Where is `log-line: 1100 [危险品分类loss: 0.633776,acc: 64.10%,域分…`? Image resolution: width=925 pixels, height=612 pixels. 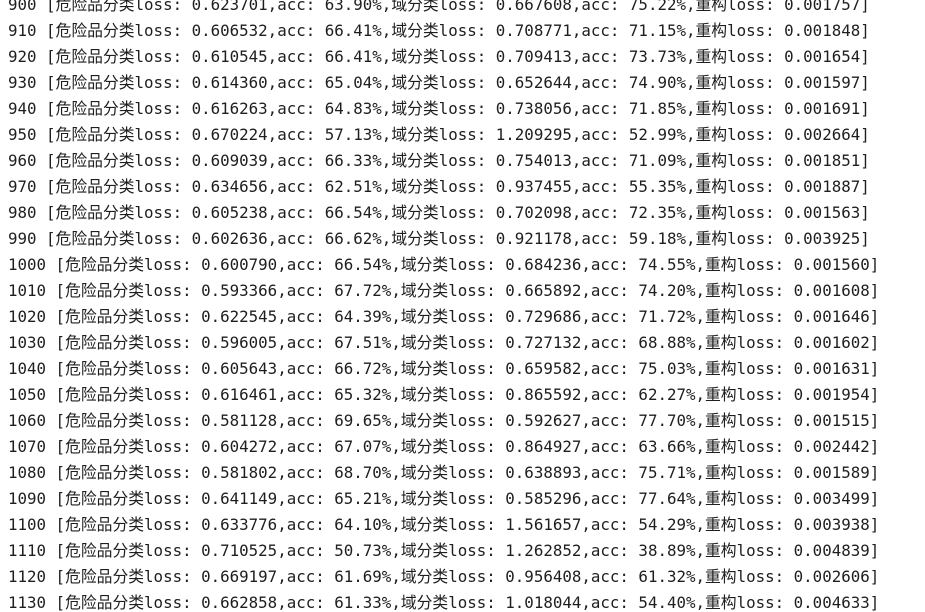
log-line: 1100 [危险品分类loss: 0.633776,acc: 64.10%,域分… is located at coordinates (444, 524).